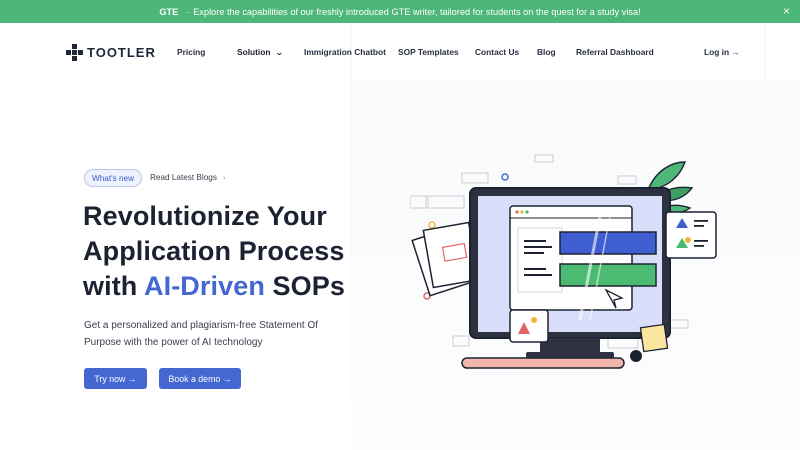  What do you see at coordinates (183, 177) in the screenshot?
I see `read-latest-blogs-label: Read Latest Blogs` at bounding box center [183, 177].